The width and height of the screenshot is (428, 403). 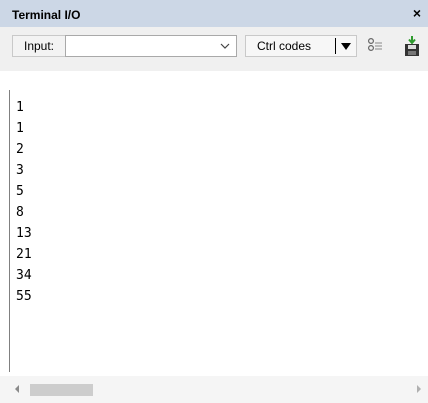 What do you see at coordinates (225, 46) in the screenshot?
I see `chevron-down-icon` at bounding box center [225, 46].